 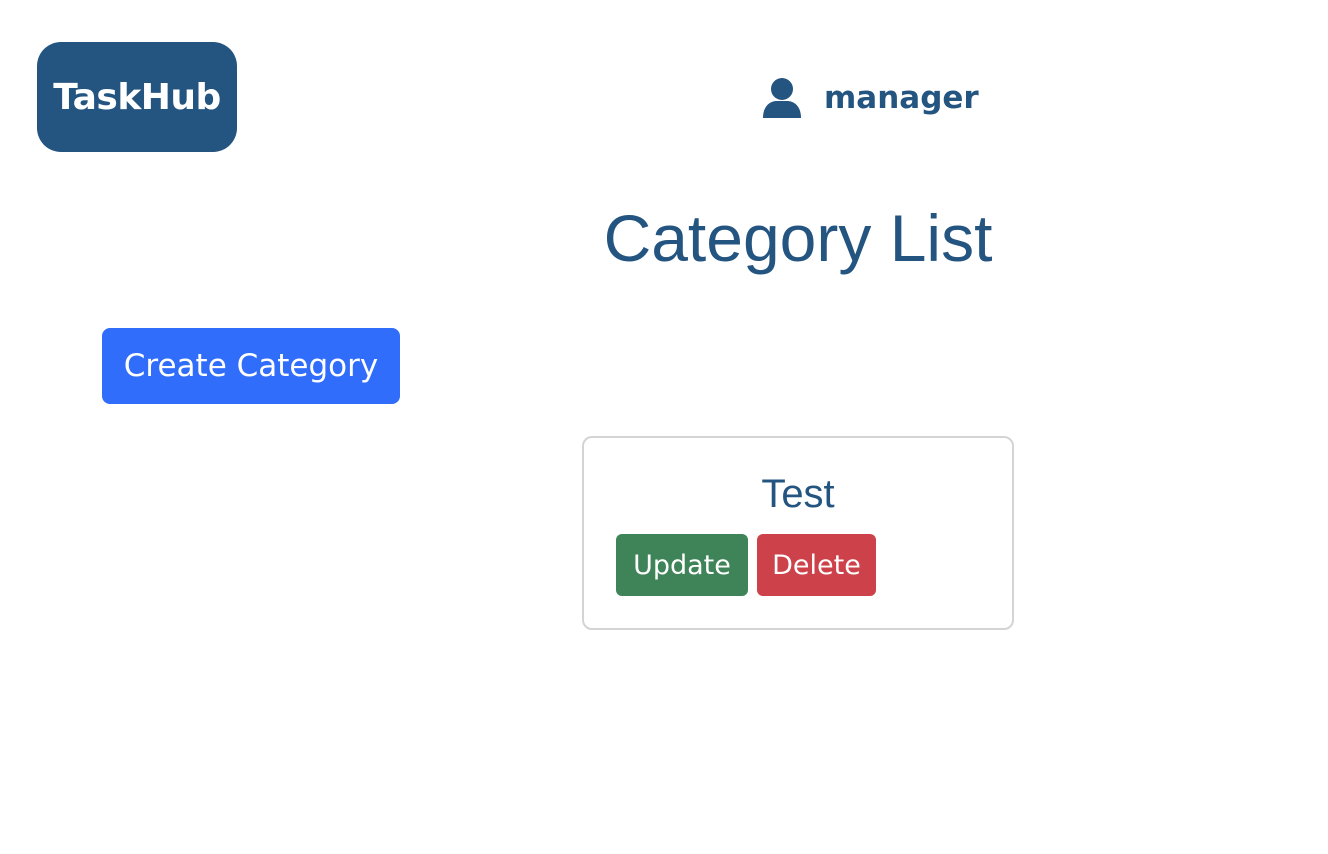 I want to click on username: manager, so click(x=901, y=98).